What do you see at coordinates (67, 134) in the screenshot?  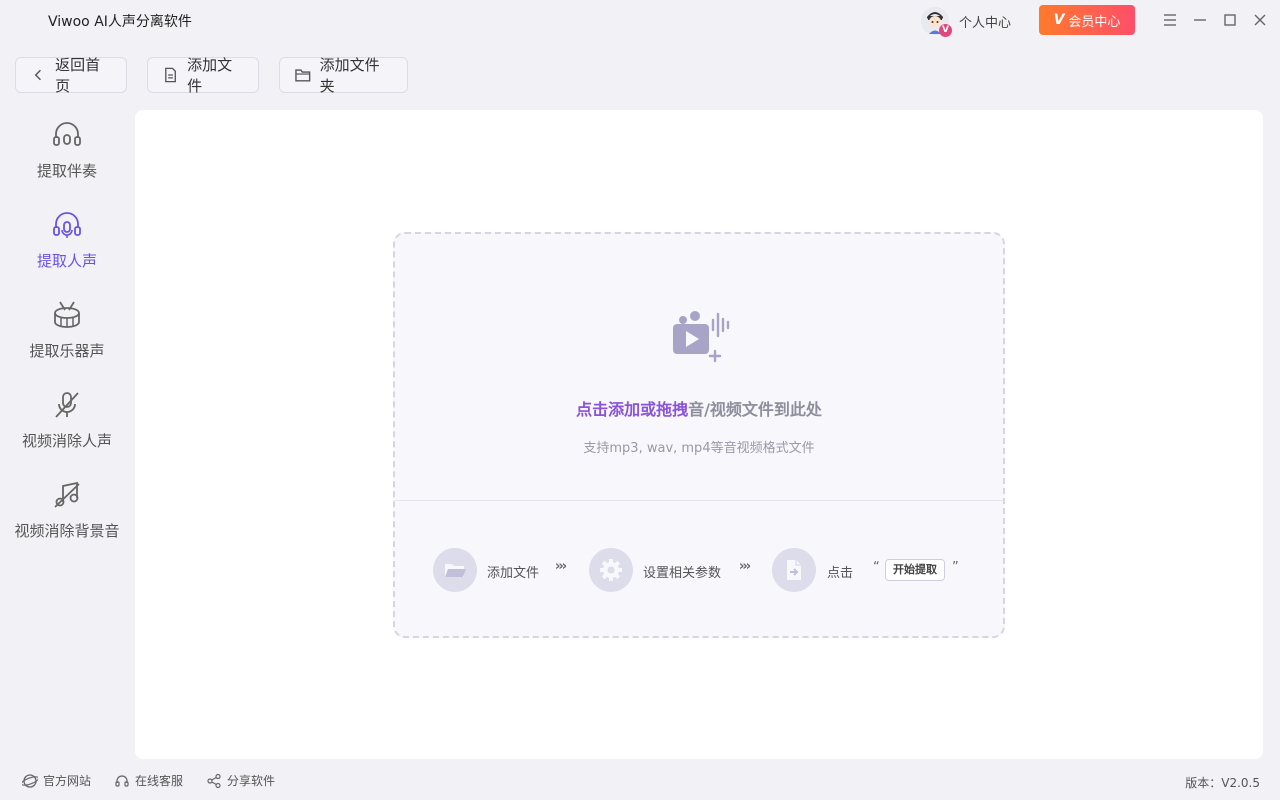 I see `headphone-music-icon` at bounding box center [67, 134].